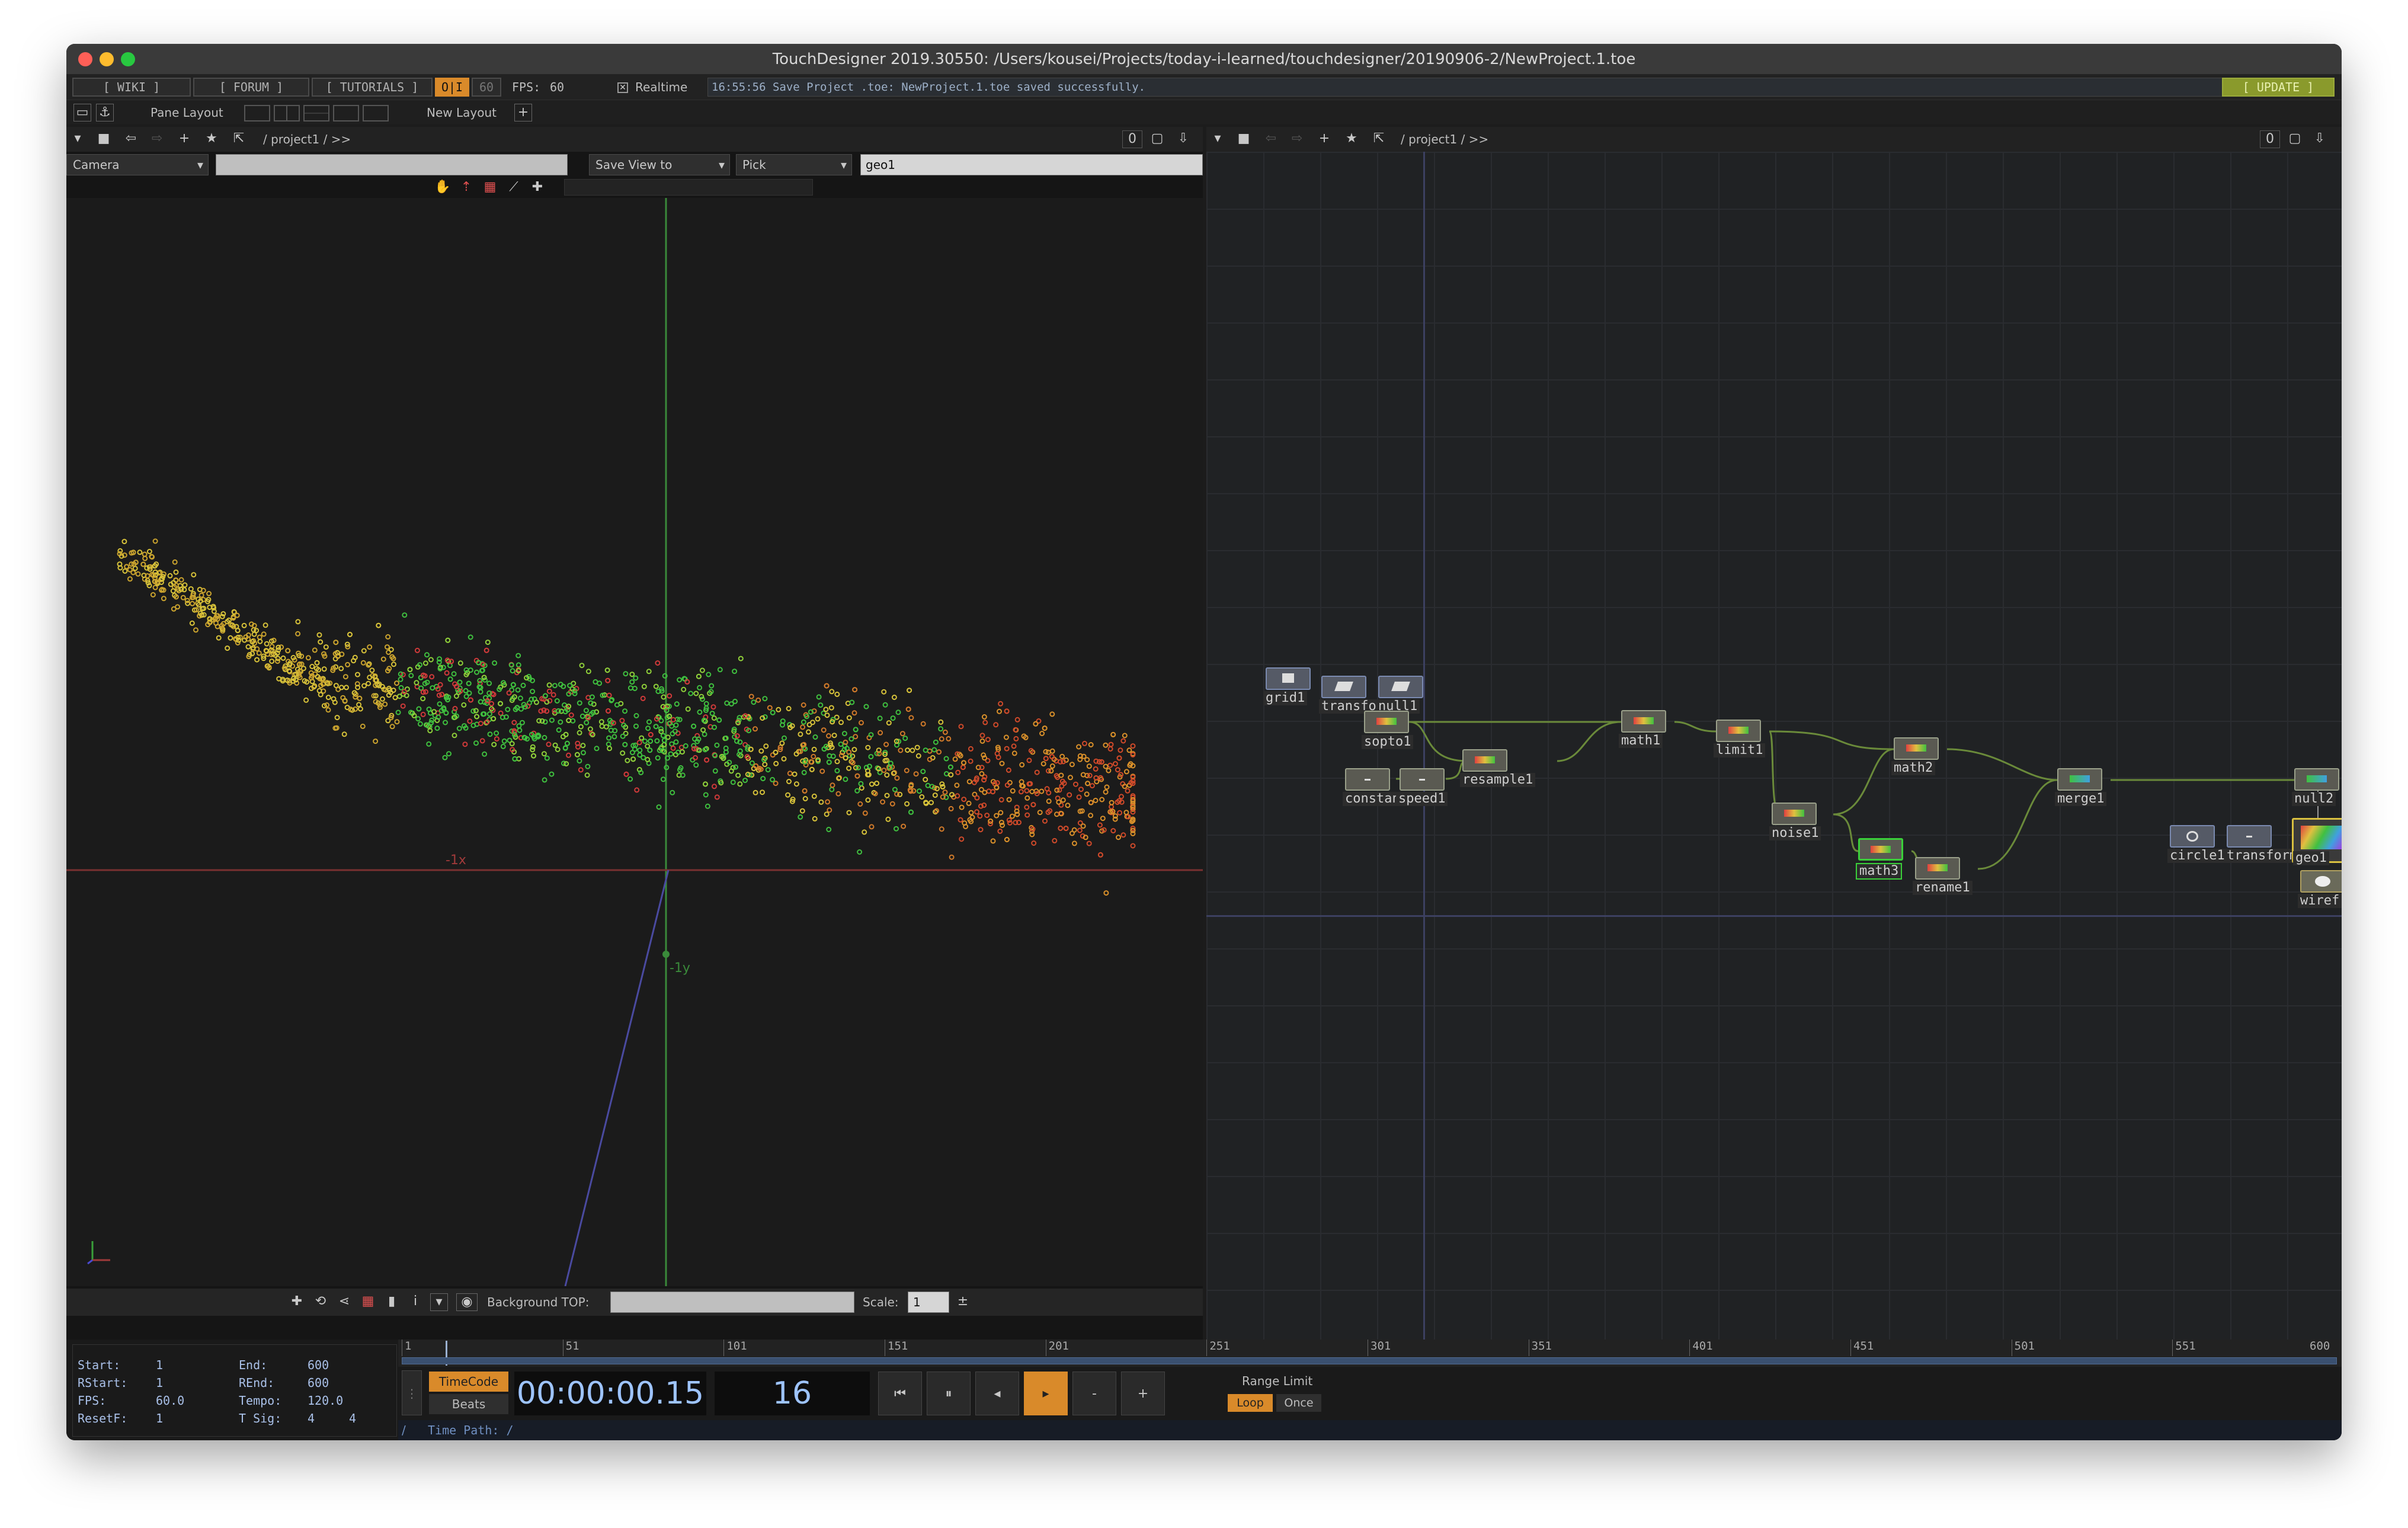  What do you see at coordinates (253, 1365) in the screenshot?
I see `end-label: End:` at bounding box center [253, 1365].